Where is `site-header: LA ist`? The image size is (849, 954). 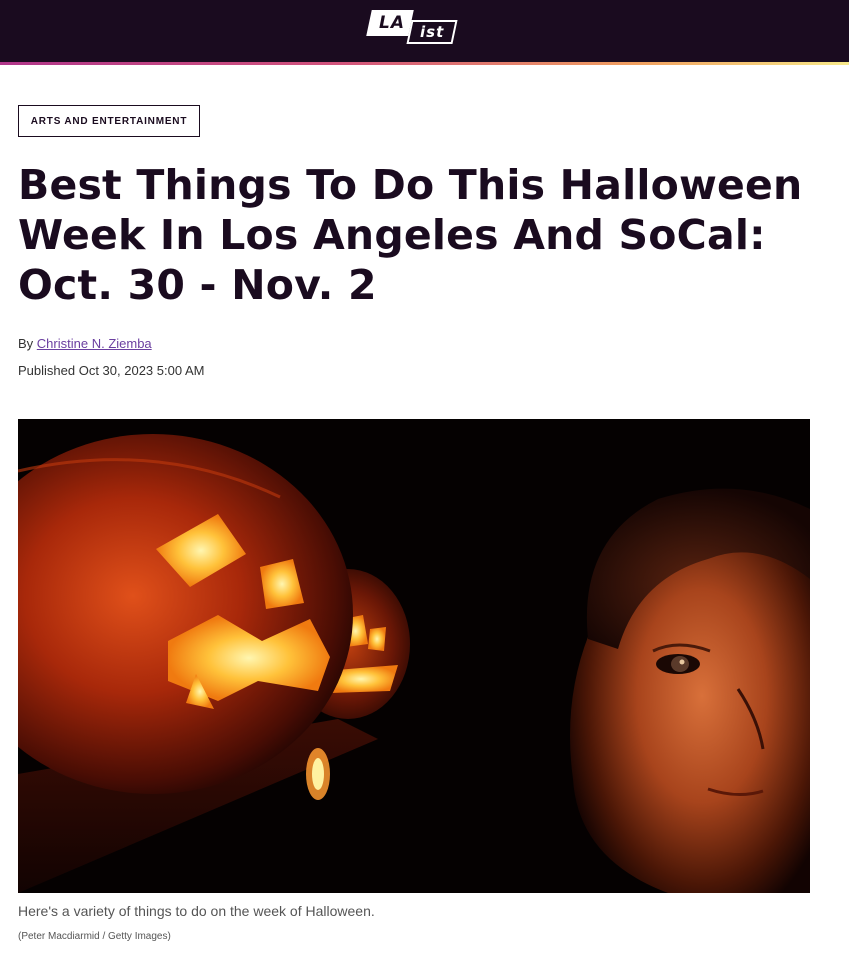
site-header: LA ist is located at coordinates (424, 31).